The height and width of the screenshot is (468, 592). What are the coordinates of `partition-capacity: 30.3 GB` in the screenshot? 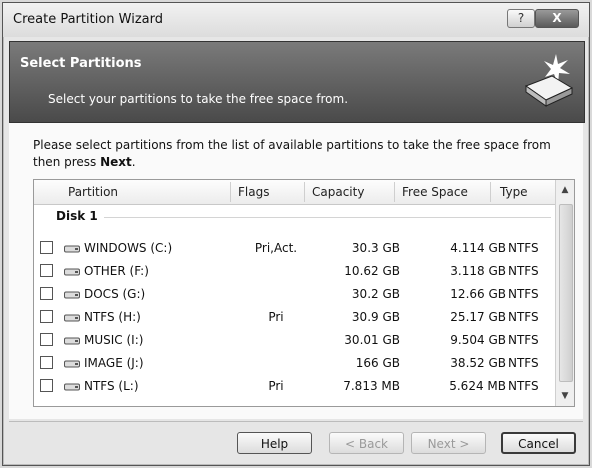 It's located at (375, 248).